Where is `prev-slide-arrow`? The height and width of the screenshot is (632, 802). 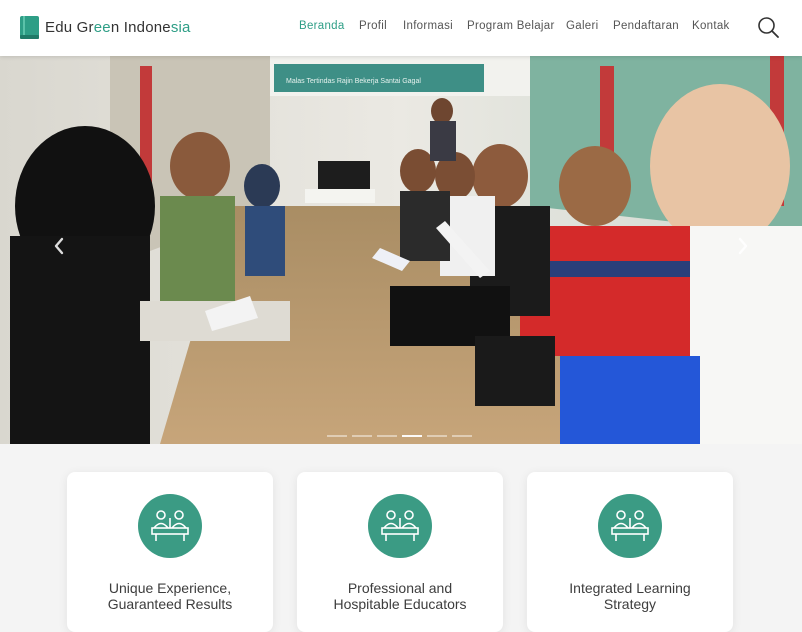
prev-slide-arrow is located at coordinates (59, 246).